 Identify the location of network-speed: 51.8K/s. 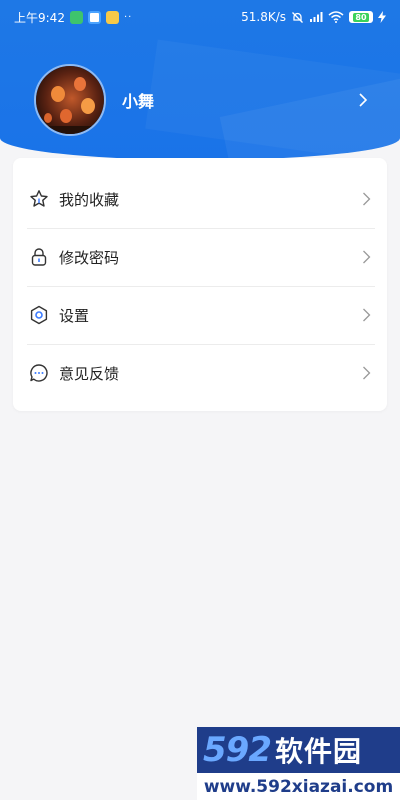
(263, 17).